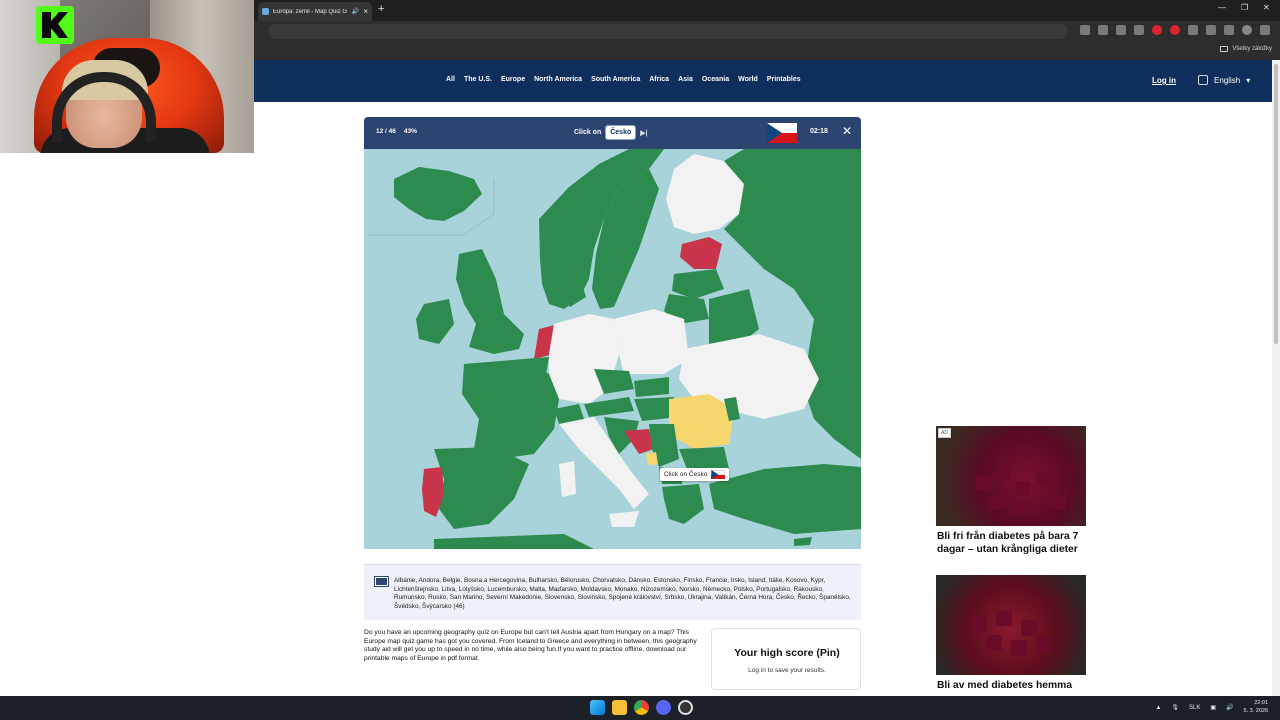  I want to click on country-ireland, so click(435, 321).